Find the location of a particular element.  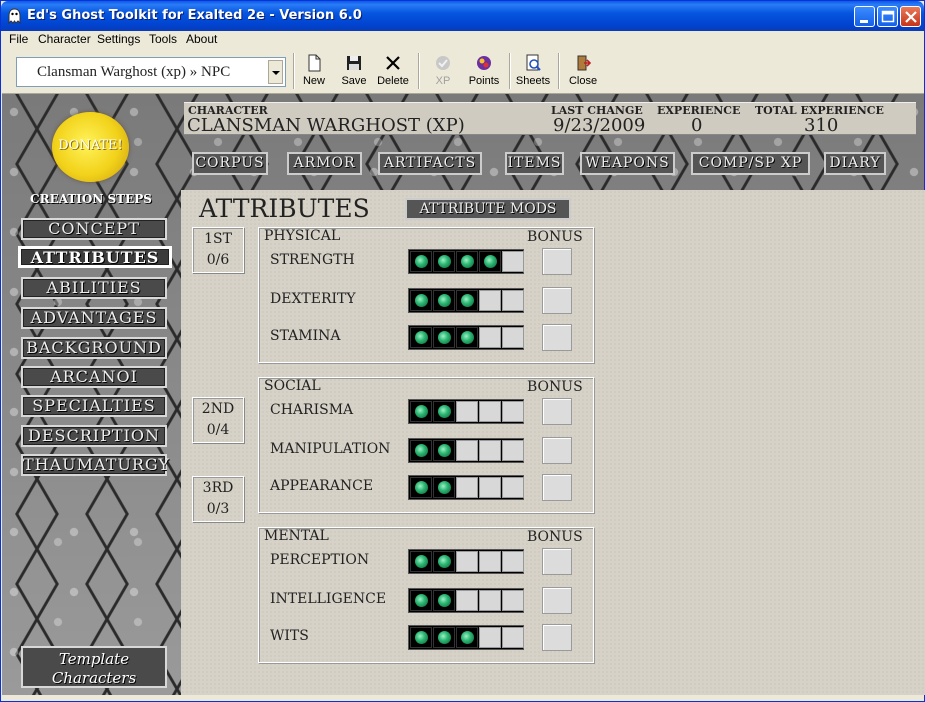

character-select: Clansman Warghost (xp) » NPC is located at coordinates (151, 72).